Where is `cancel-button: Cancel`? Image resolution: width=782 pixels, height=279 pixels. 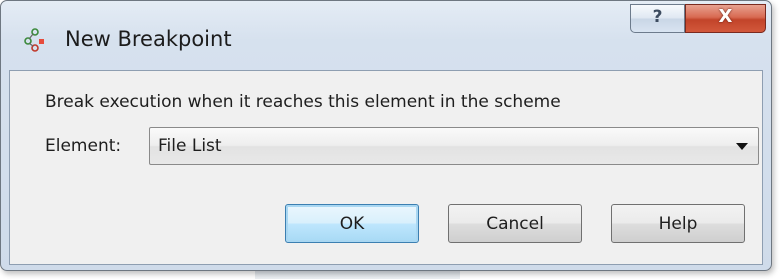
cancel-button: Cancel is located at coordinates (515, 223).